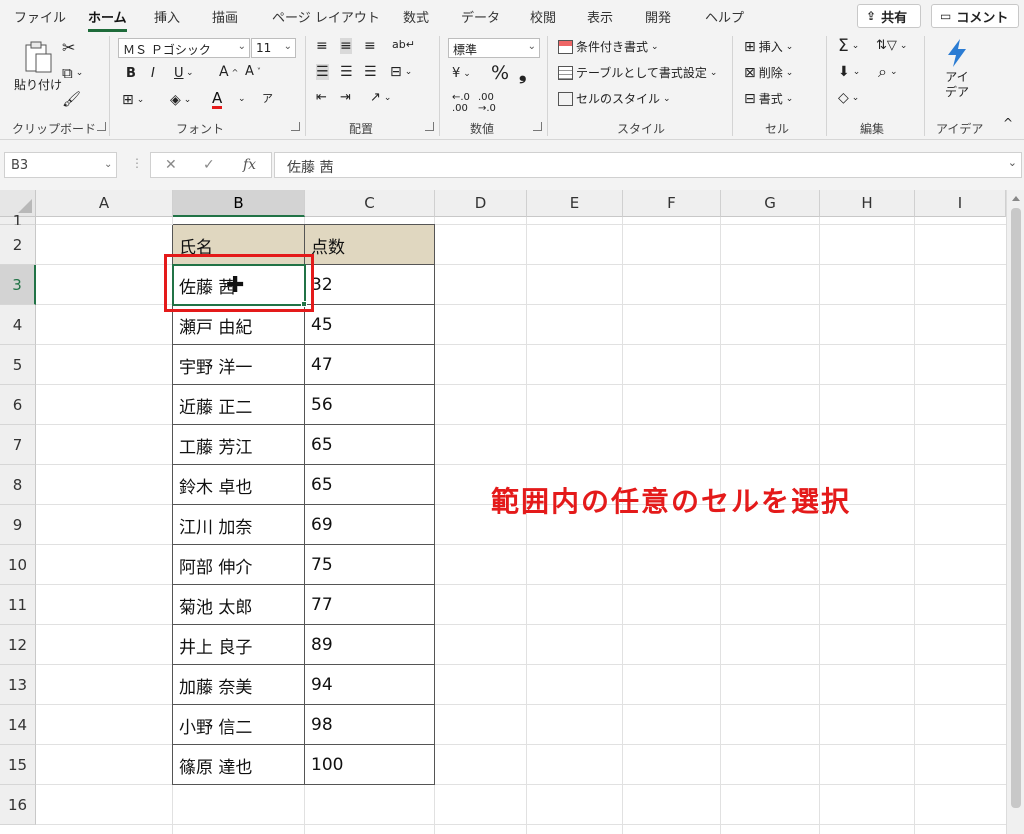 The height and width of the screenshot is (834, 1024). What do you see at coordinates (239, 725) in the screenshot?
I see `table-cell-name: 小野 信二` at bounding box center [239, 725].